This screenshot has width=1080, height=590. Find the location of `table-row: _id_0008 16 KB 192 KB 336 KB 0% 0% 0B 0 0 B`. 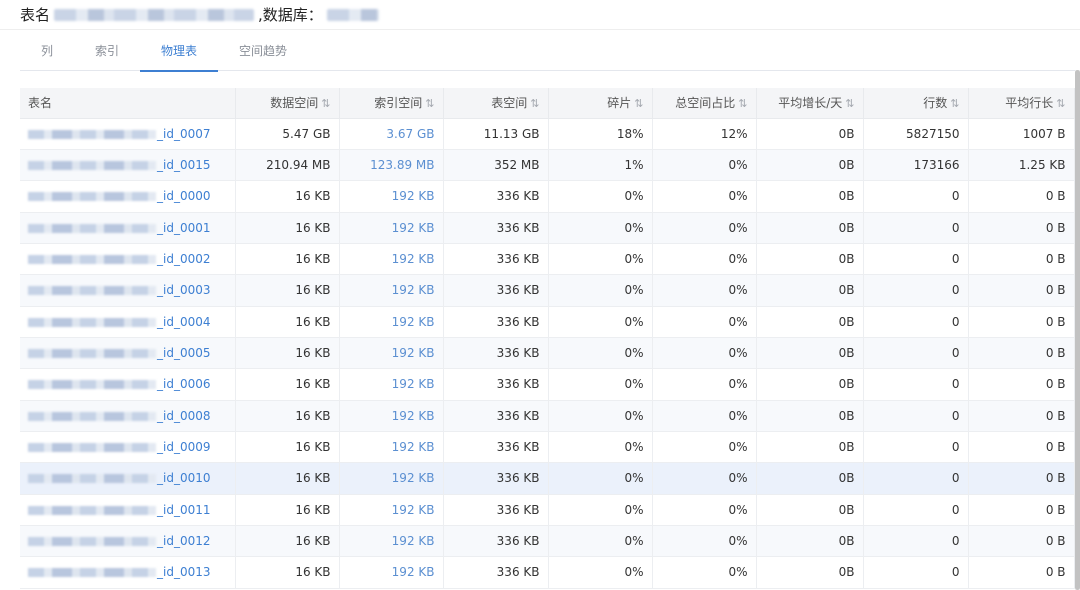

table-row: _id_0008 16 KB 192 KB 336 KB 0% 0% 0B 0 0 B is located at coordinates (547, 416).